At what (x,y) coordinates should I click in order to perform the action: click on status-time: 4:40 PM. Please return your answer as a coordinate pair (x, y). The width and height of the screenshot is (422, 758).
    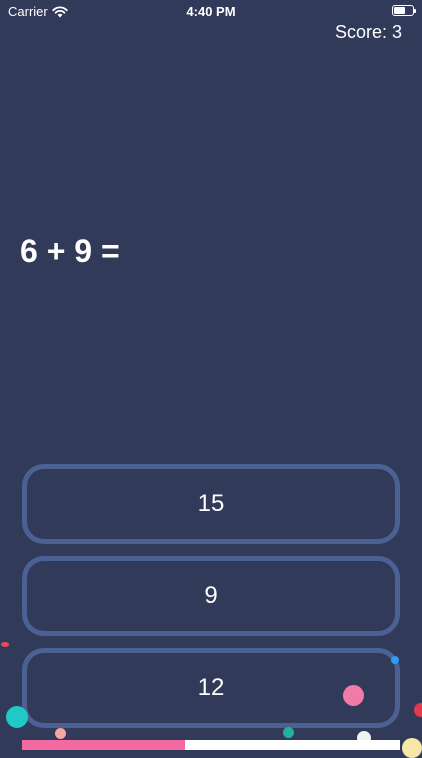
    Looking at the image, I should click on (211, 11).